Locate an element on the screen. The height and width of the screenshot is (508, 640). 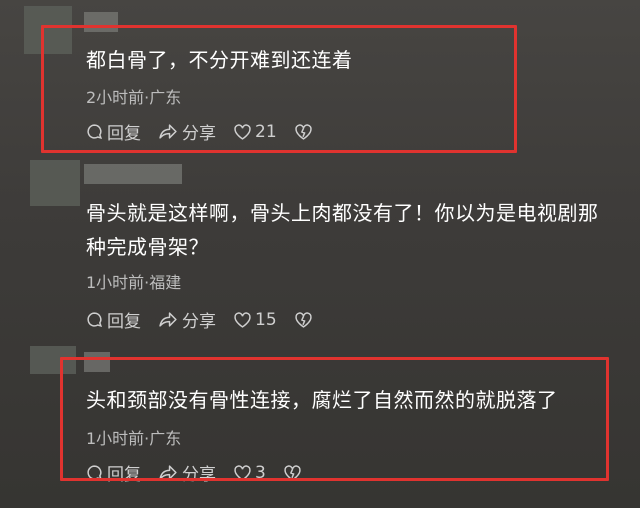
like-button: 15 is located at coordinates (255, 320).